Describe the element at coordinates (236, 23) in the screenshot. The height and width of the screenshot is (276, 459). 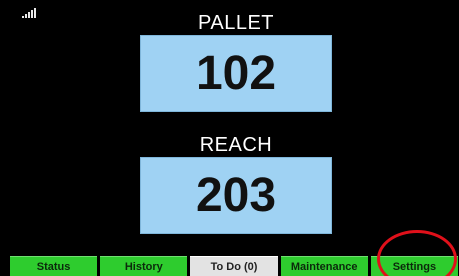
I see `pallet-label: PALLET` at that location.